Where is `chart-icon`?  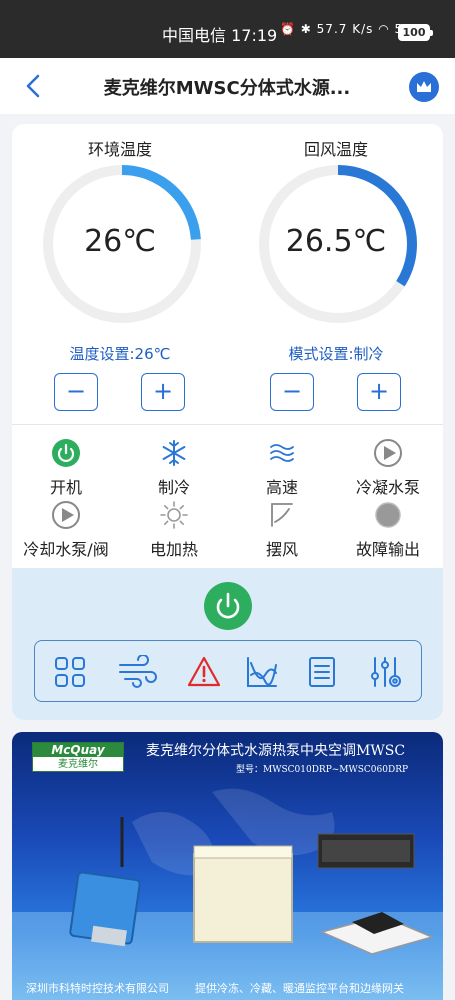 chart-icon is located at coordinates (262, 672).